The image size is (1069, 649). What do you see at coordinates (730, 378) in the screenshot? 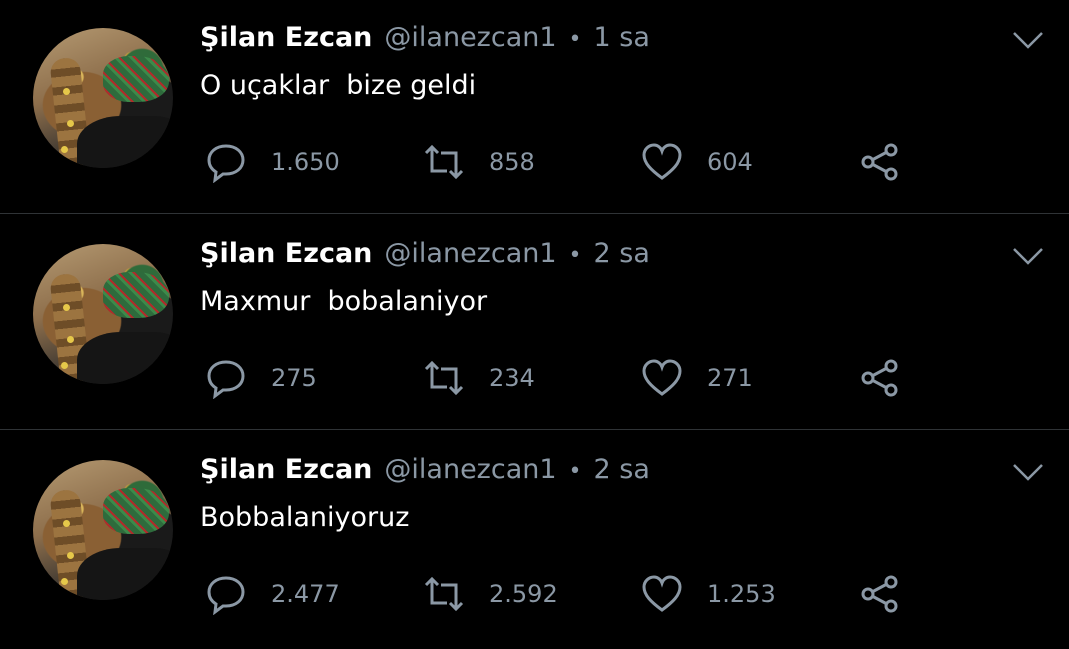
I see `like-count: 271` at bounding box center [730, 378].